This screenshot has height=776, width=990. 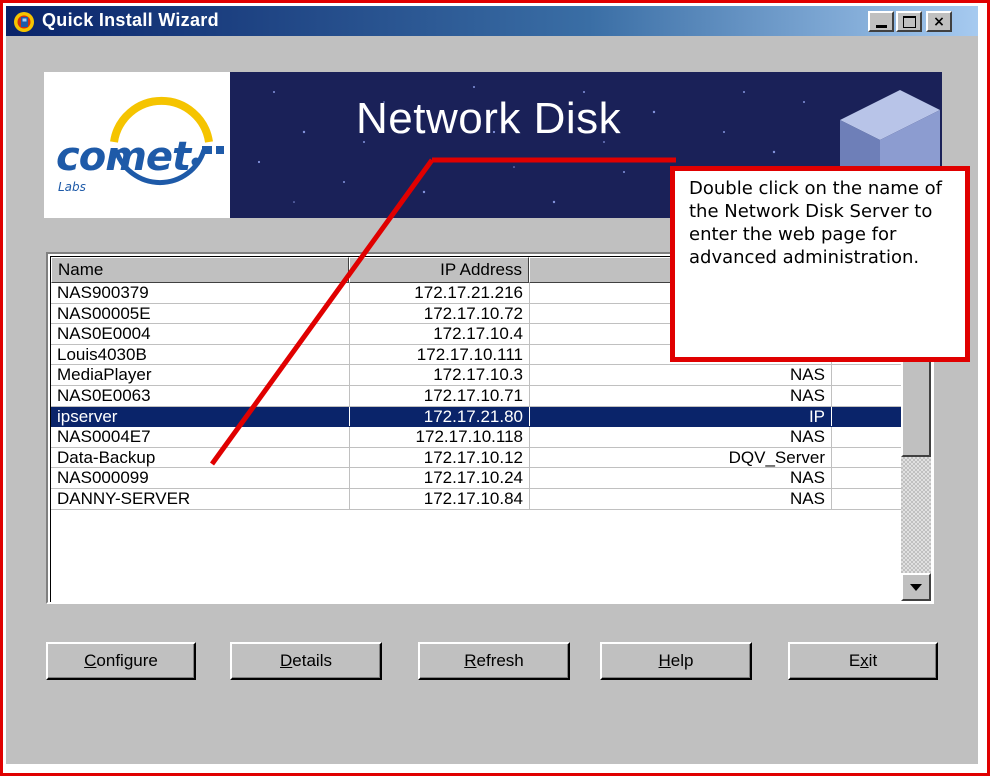 I want to click on table-row: Data-Backup 172.17.10.12 DQV_Server, so click(x=476, y=458).